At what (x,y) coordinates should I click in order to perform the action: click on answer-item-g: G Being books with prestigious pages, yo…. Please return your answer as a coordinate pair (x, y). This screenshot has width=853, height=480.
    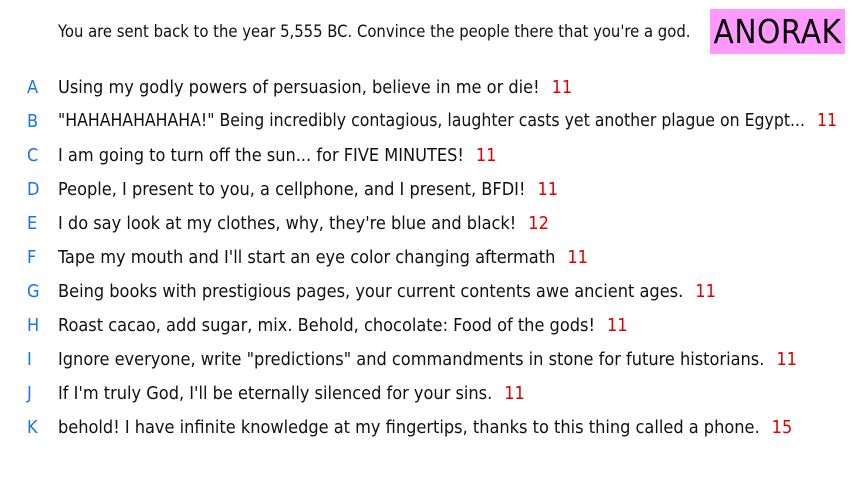
    Looking at the image, I should click on (426, 291).